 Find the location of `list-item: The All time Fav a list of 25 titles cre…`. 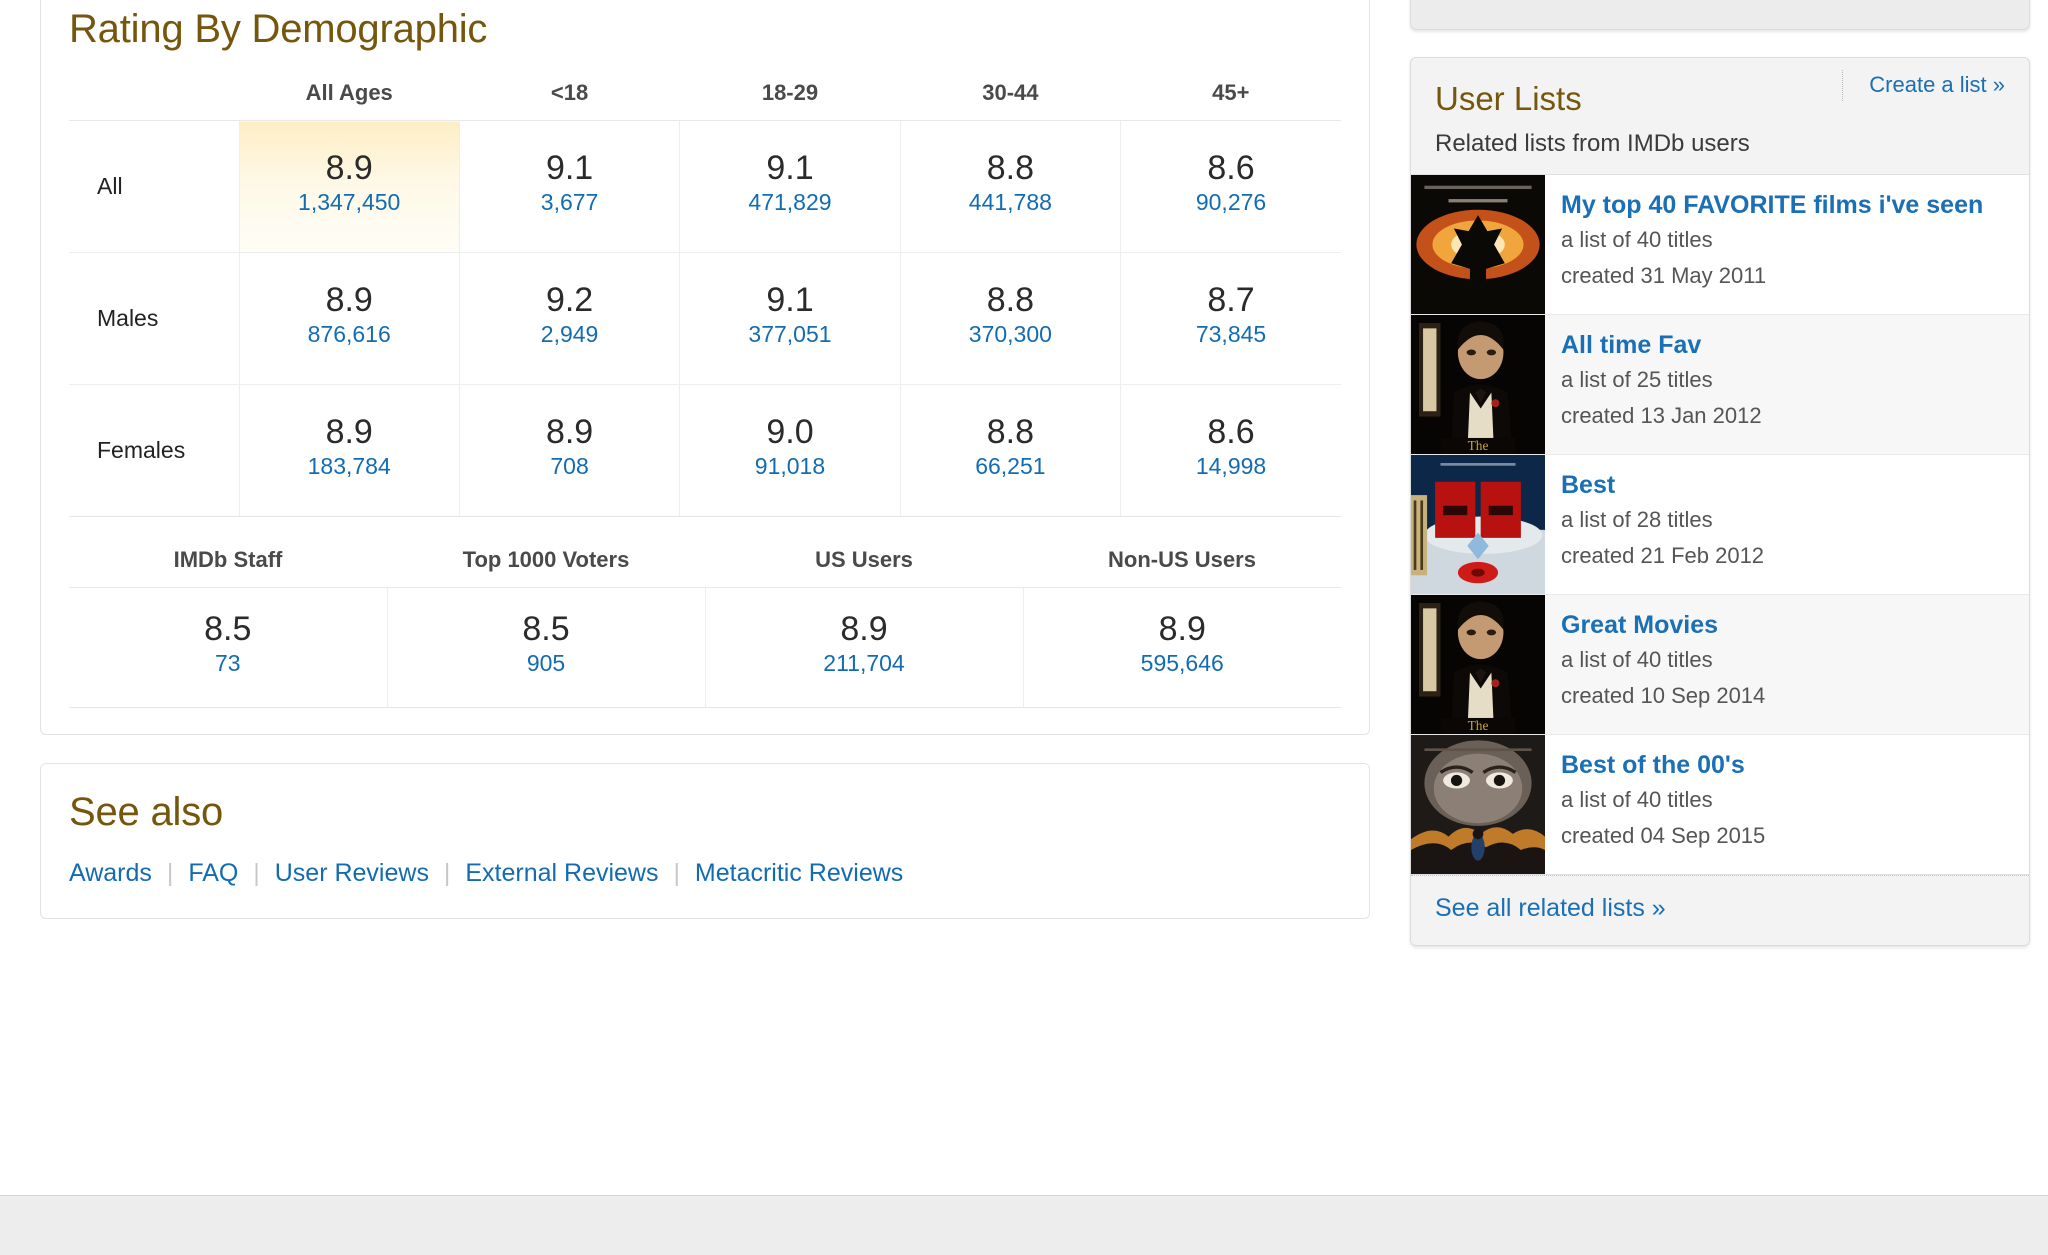

list-item: The All time Fav a list of 25 titles cre… is located at coordinates (1720, 385).